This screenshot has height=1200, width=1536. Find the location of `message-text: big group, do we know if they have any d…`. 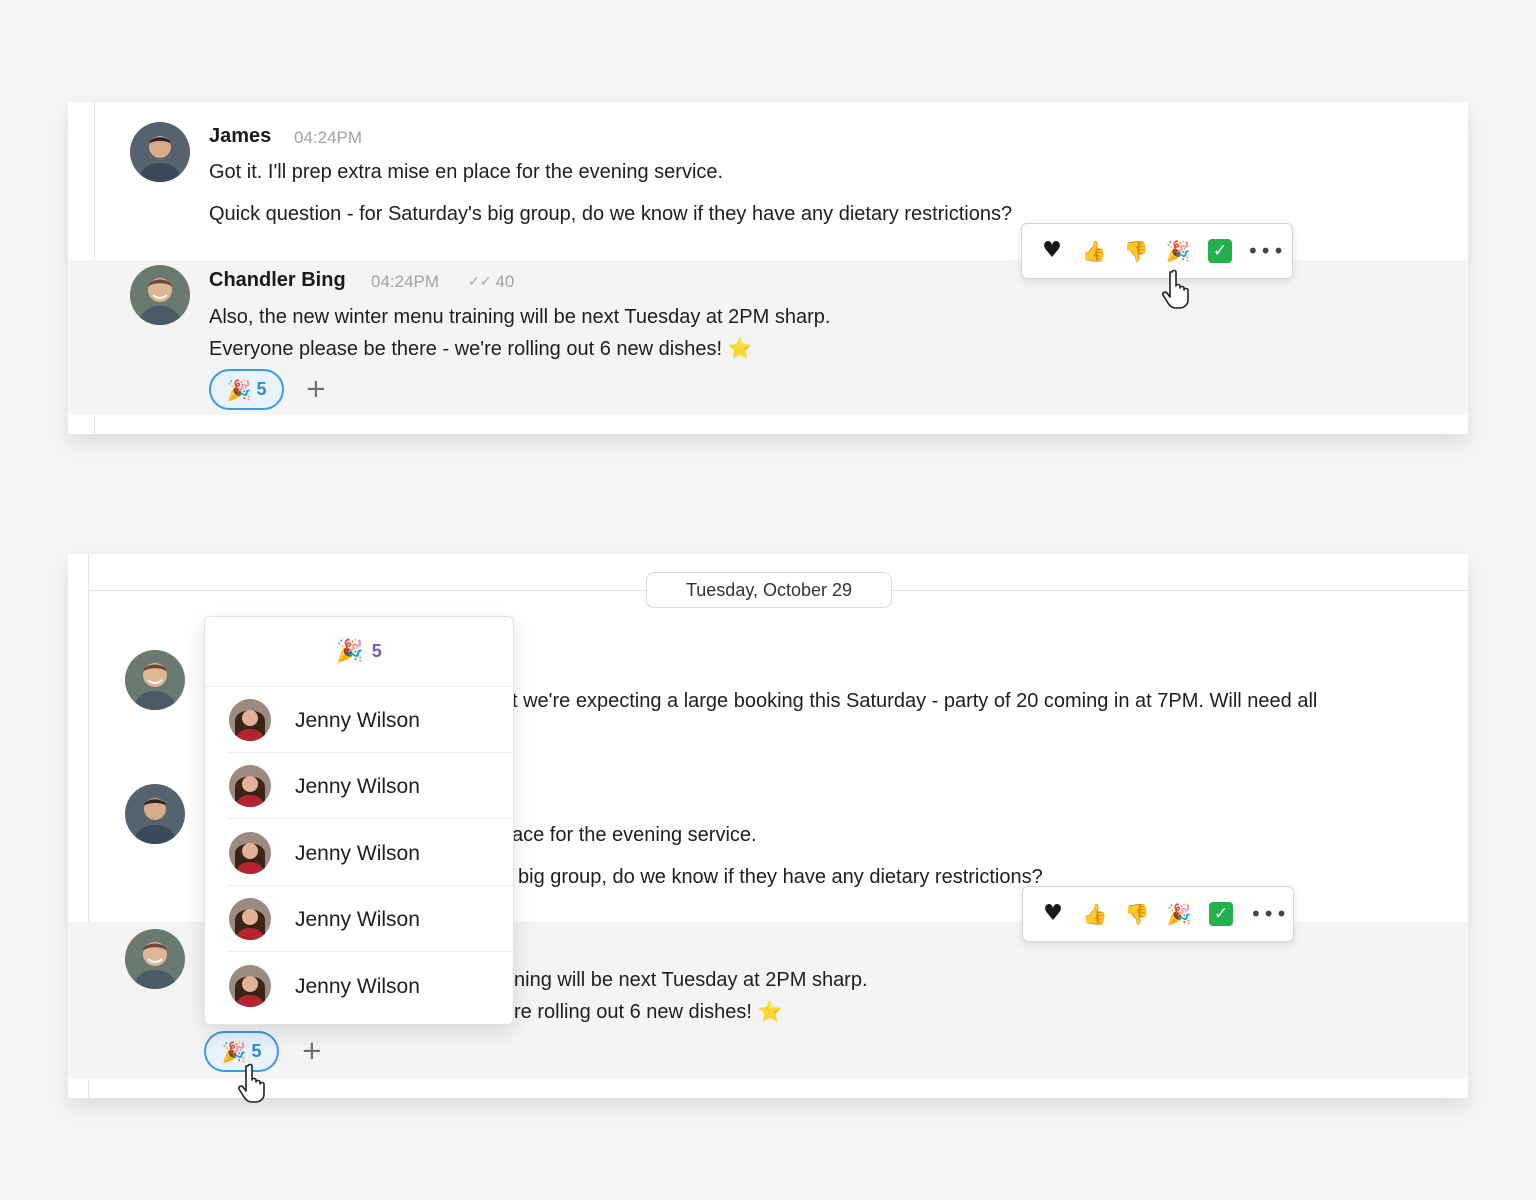

message-text: big group, do we know if they have any d… is located at coordinates (780, 877).